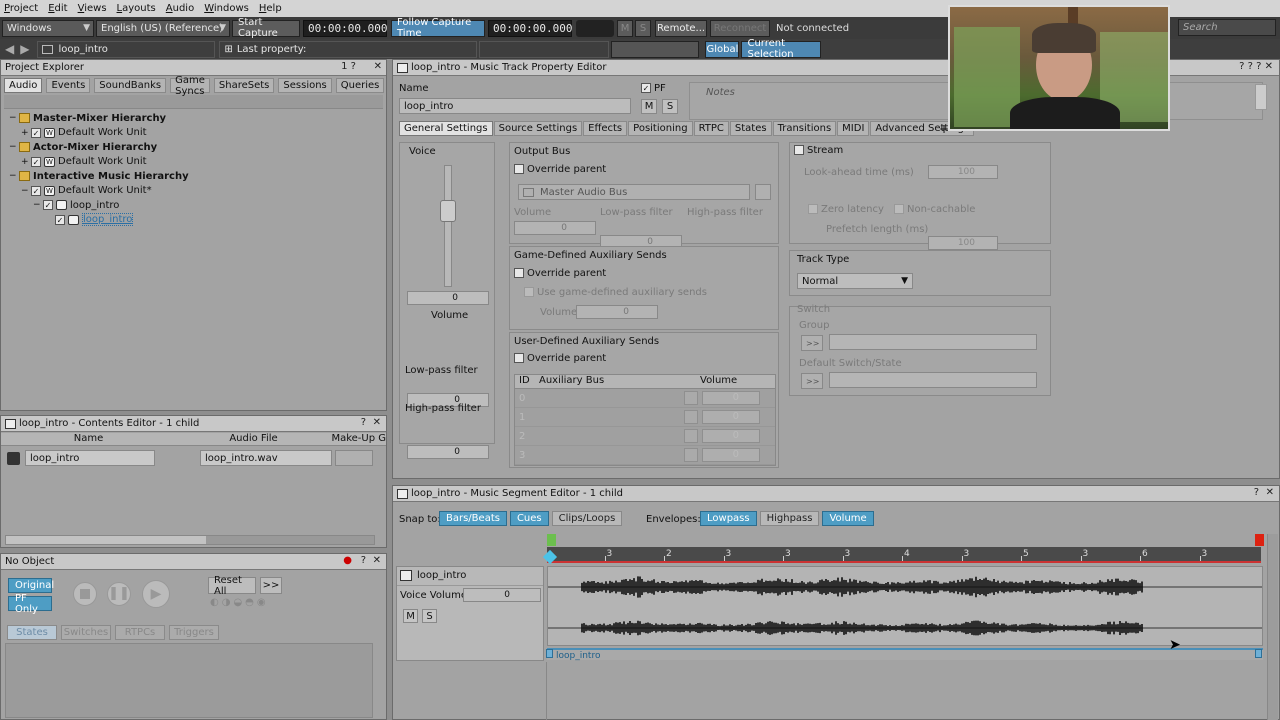 This screenshot has width=1280, height=720. I want to click on tab-soundbanks: SoundBanks, so click(130, 85).